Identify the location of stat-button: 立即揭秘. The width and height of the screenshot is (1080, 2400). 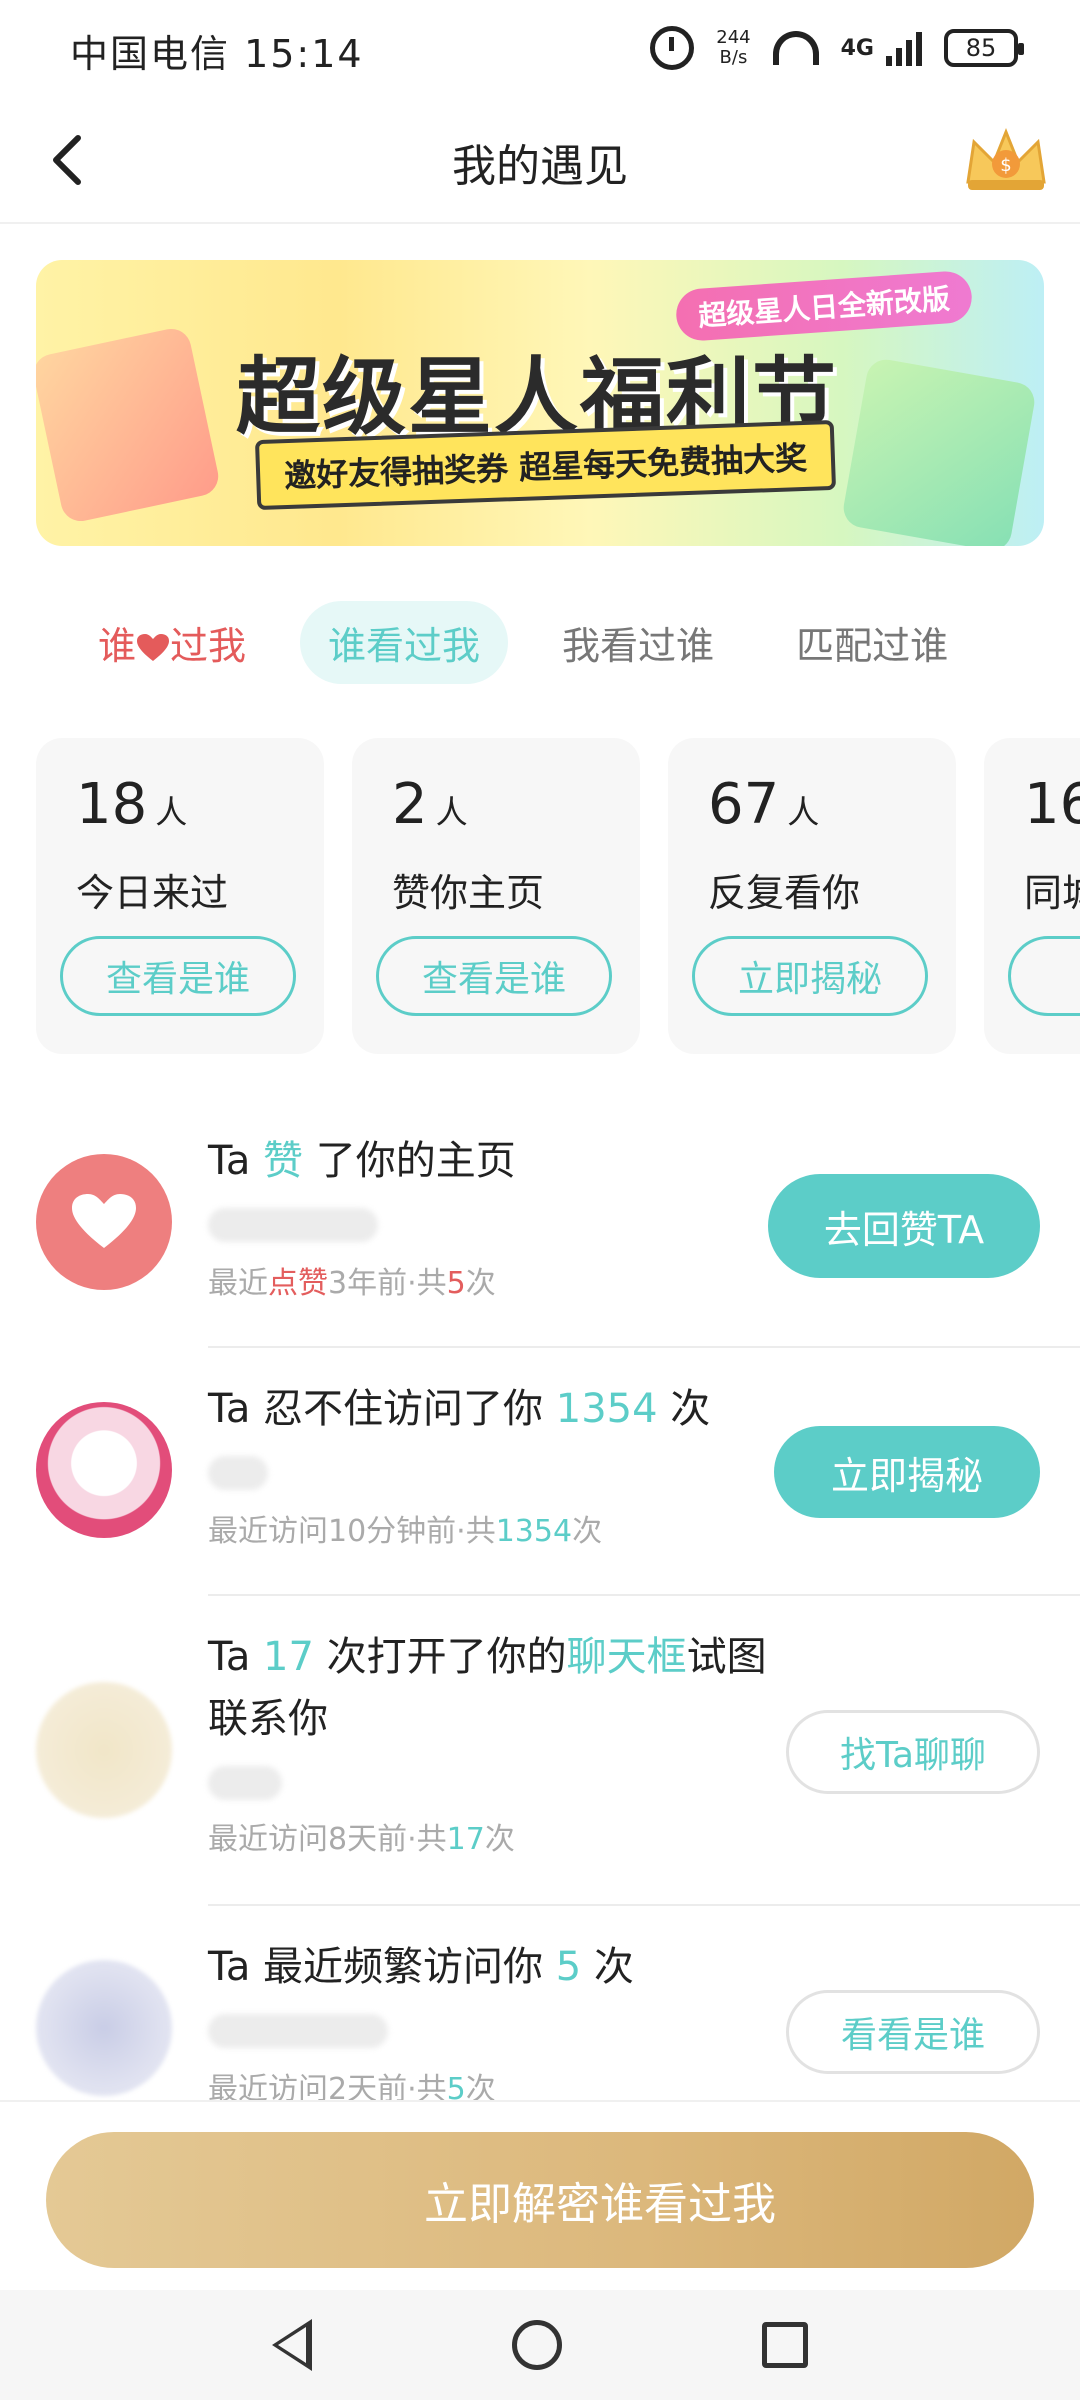
(810, 976).